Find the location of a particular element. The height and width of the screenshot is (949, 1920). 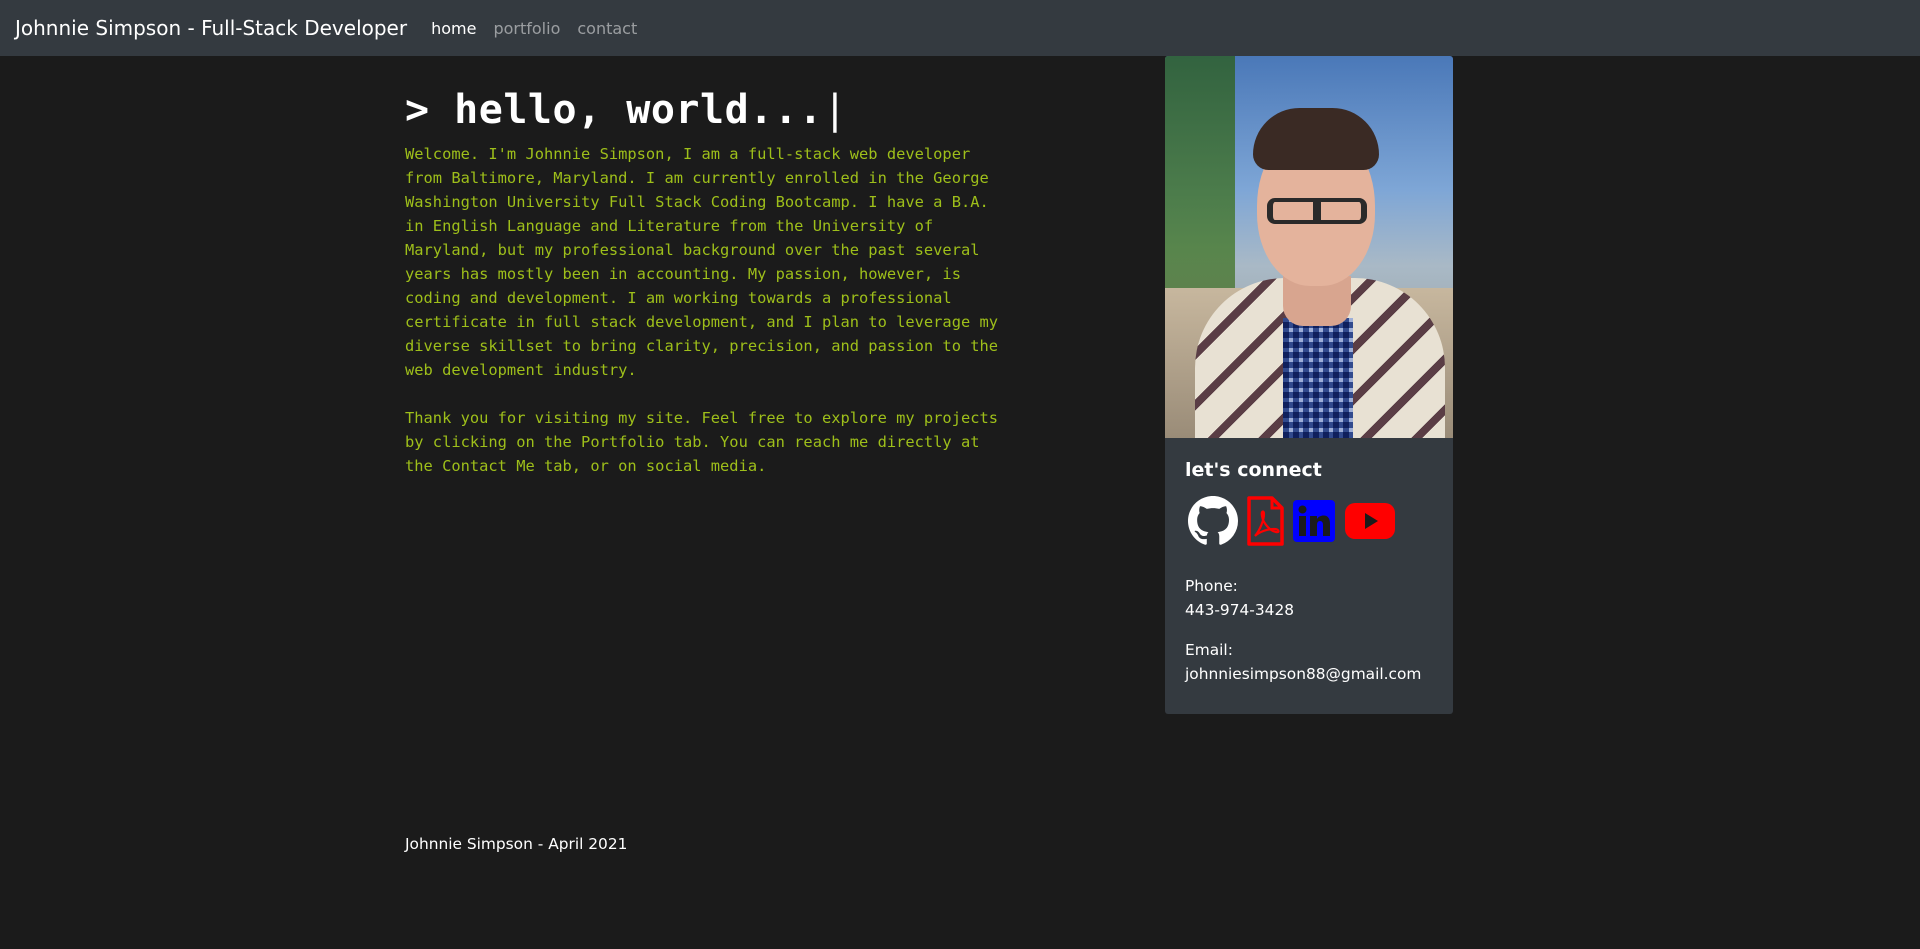

email-address: johnniesimpson88@gmail.com is located at coordinates (1309, 674).